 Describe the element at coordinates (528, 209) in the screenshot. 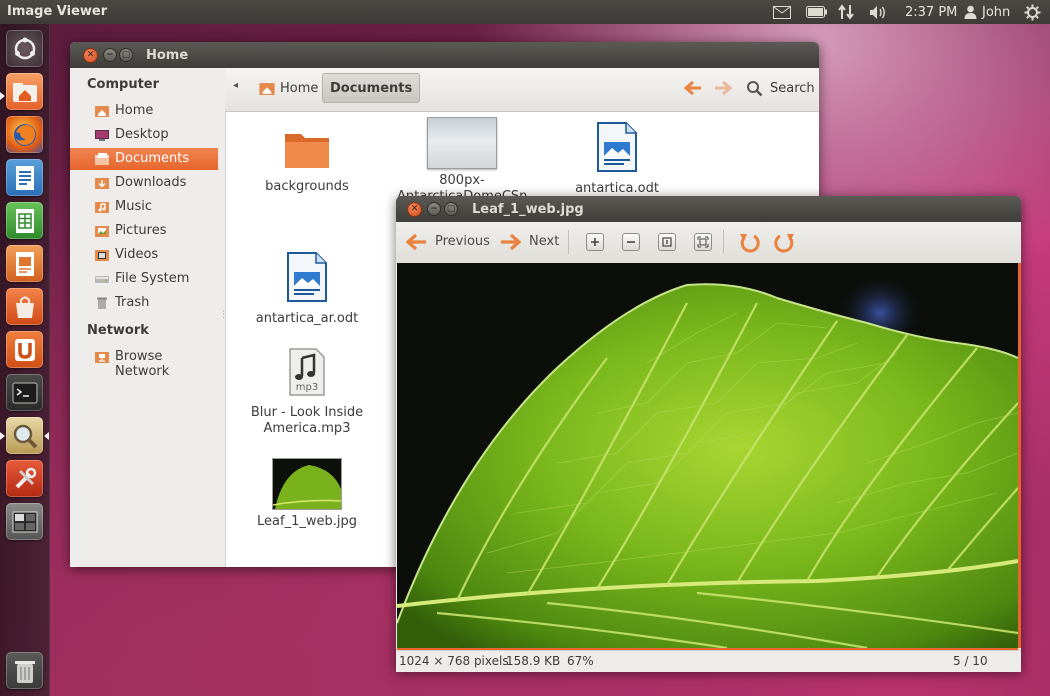

I see `window-title: Leaf_1_web.jpg` at that location.